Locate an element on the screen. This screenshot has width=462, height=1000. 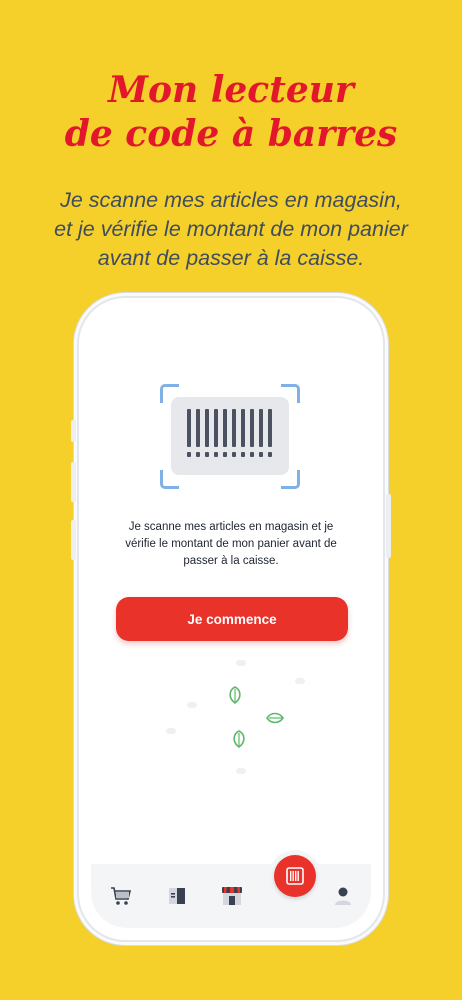
phone-mute-switch is located at coordinates (73, 431).